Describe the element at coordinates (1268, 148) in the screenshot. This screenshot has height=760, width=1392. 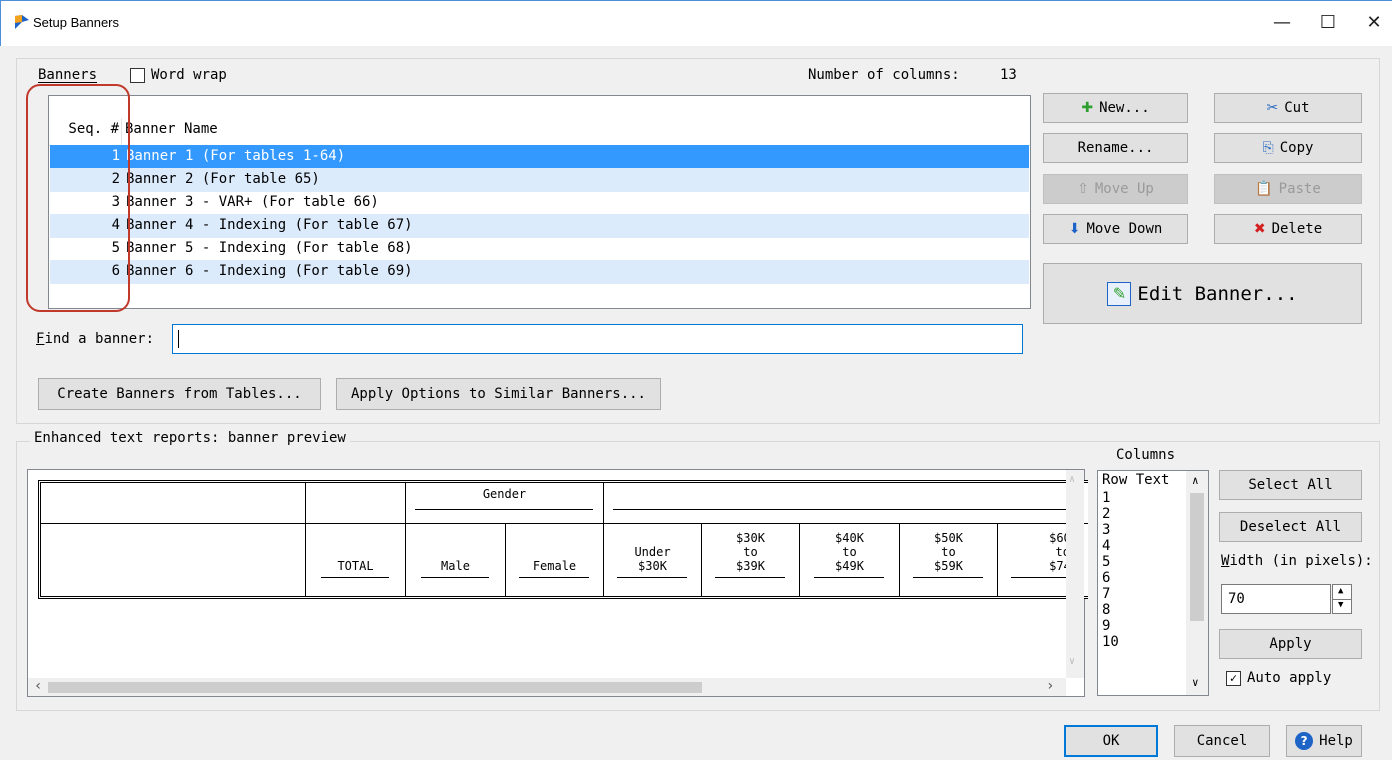
I see `copy-icon: ⎘` at that location.